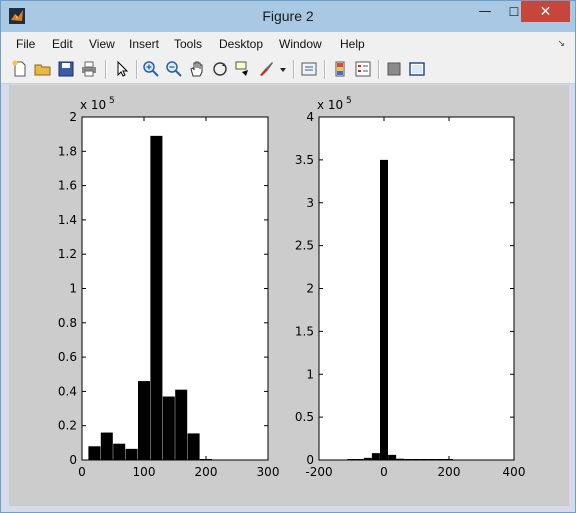 This screenshot has height=513, width=576. What do you see at coordinates (89, 69) in the screenshot?
I see `print-icon` at bounding box center [89, 69].